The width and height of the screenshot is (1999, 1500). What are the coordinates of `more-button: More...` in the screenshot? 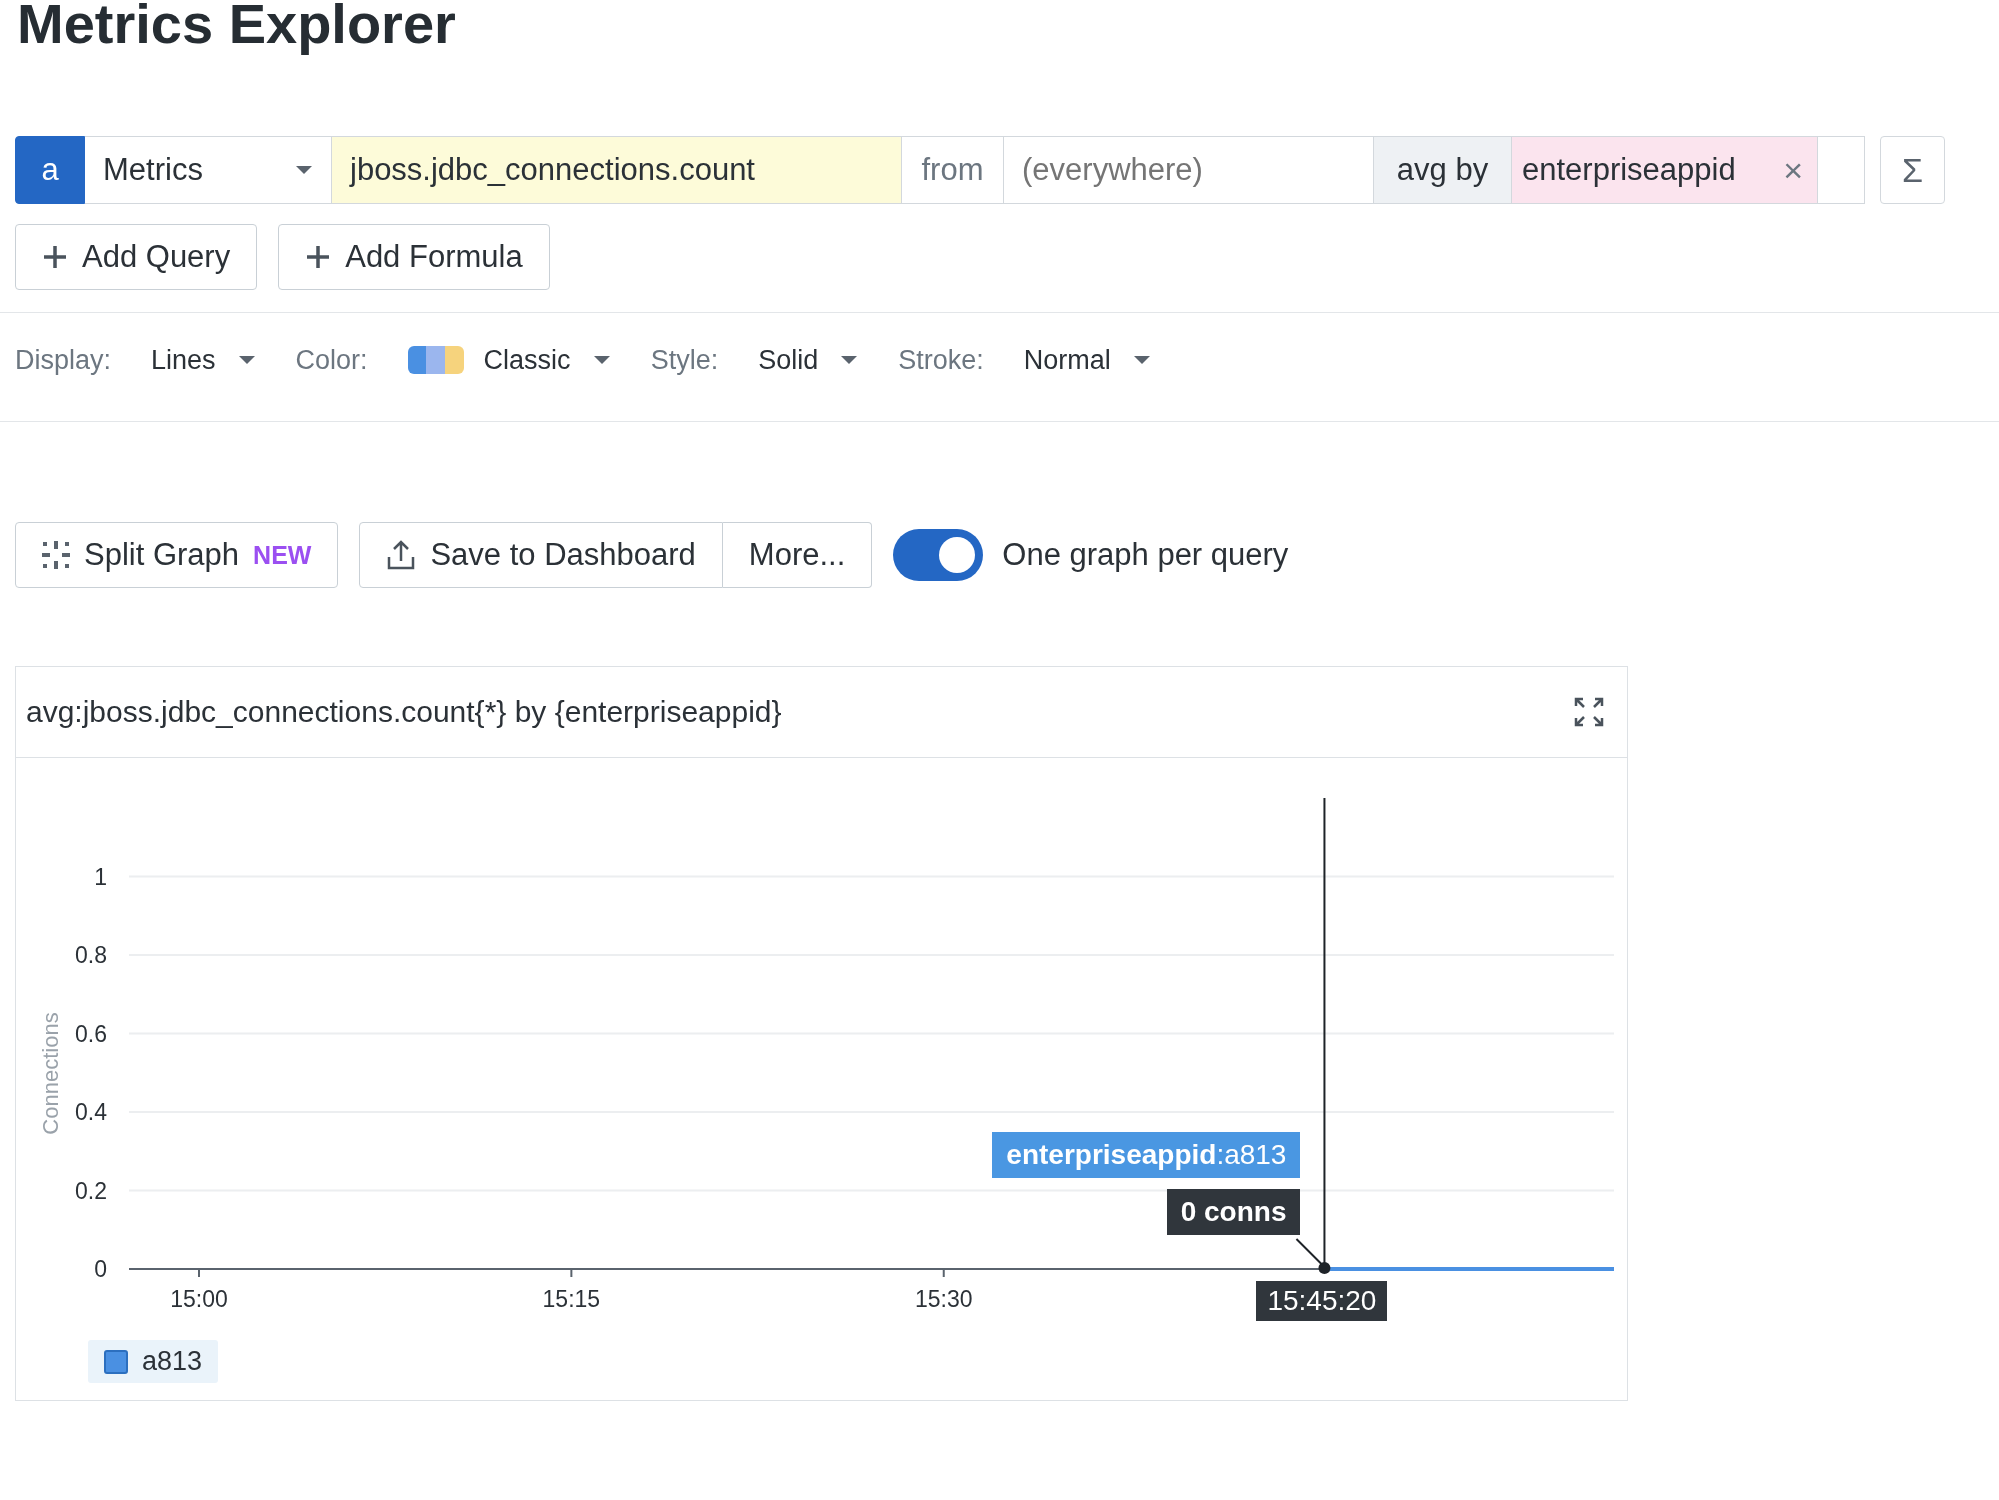 It's located at (797, 555).